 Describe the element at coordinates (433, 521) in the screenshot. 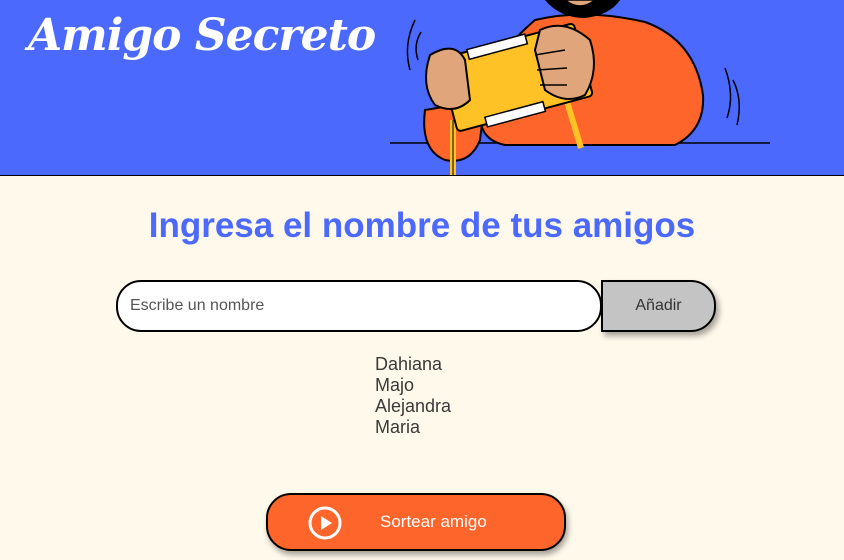

I see `draw-button-label: Sortear amigo` at that location.